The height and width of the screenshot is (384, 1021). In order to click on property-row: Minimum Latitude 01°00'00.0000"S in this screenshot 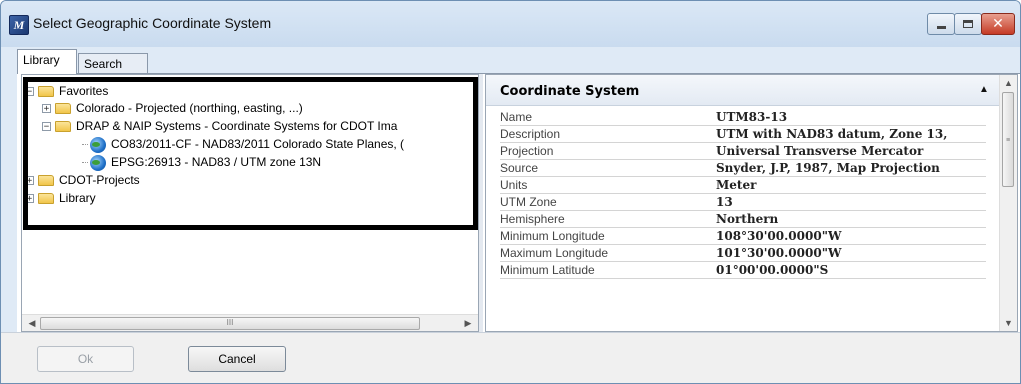, I will do `click(743, 270)`.